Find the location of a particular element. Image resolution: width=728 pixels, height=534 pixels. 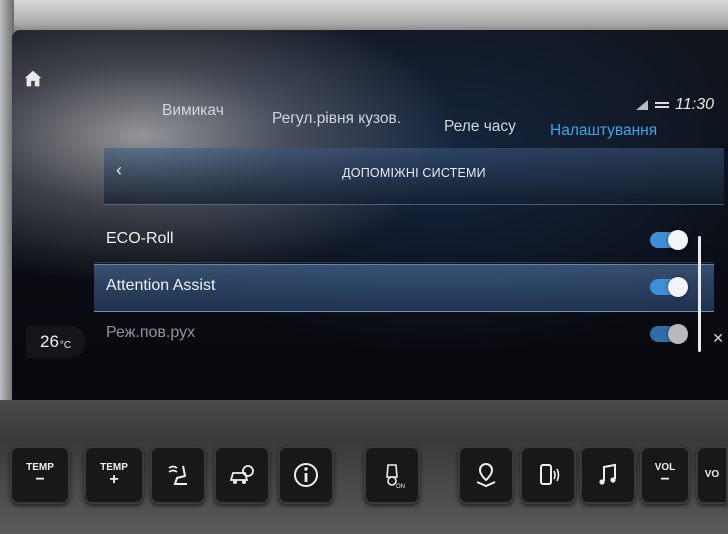

button-sign: + is located at coordinates (114, 479).